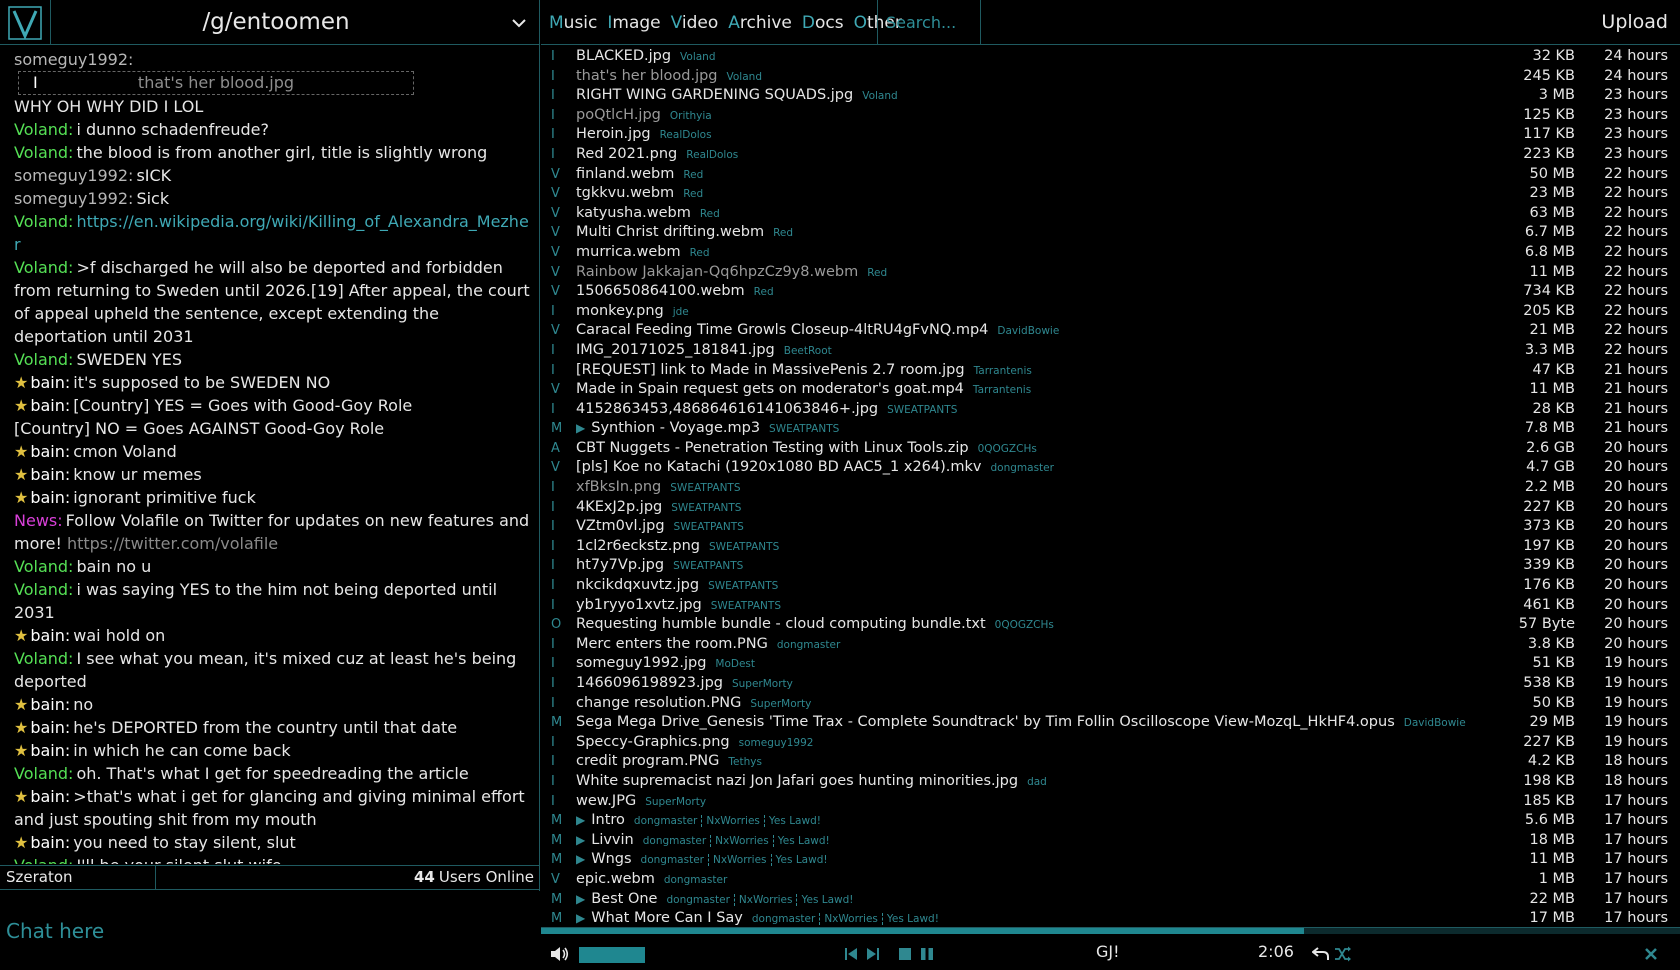  What do you see at coordinates (519, 23) in the screenshot?
I see `chevron-down-icon` at bounding box center [519, 23].